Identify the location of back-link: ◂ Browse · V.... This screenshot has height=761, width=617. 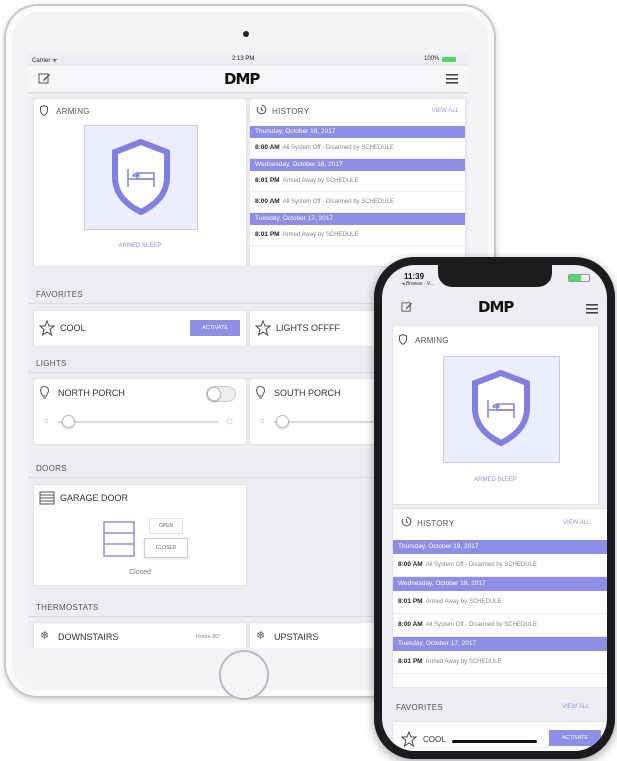
(418, 284).